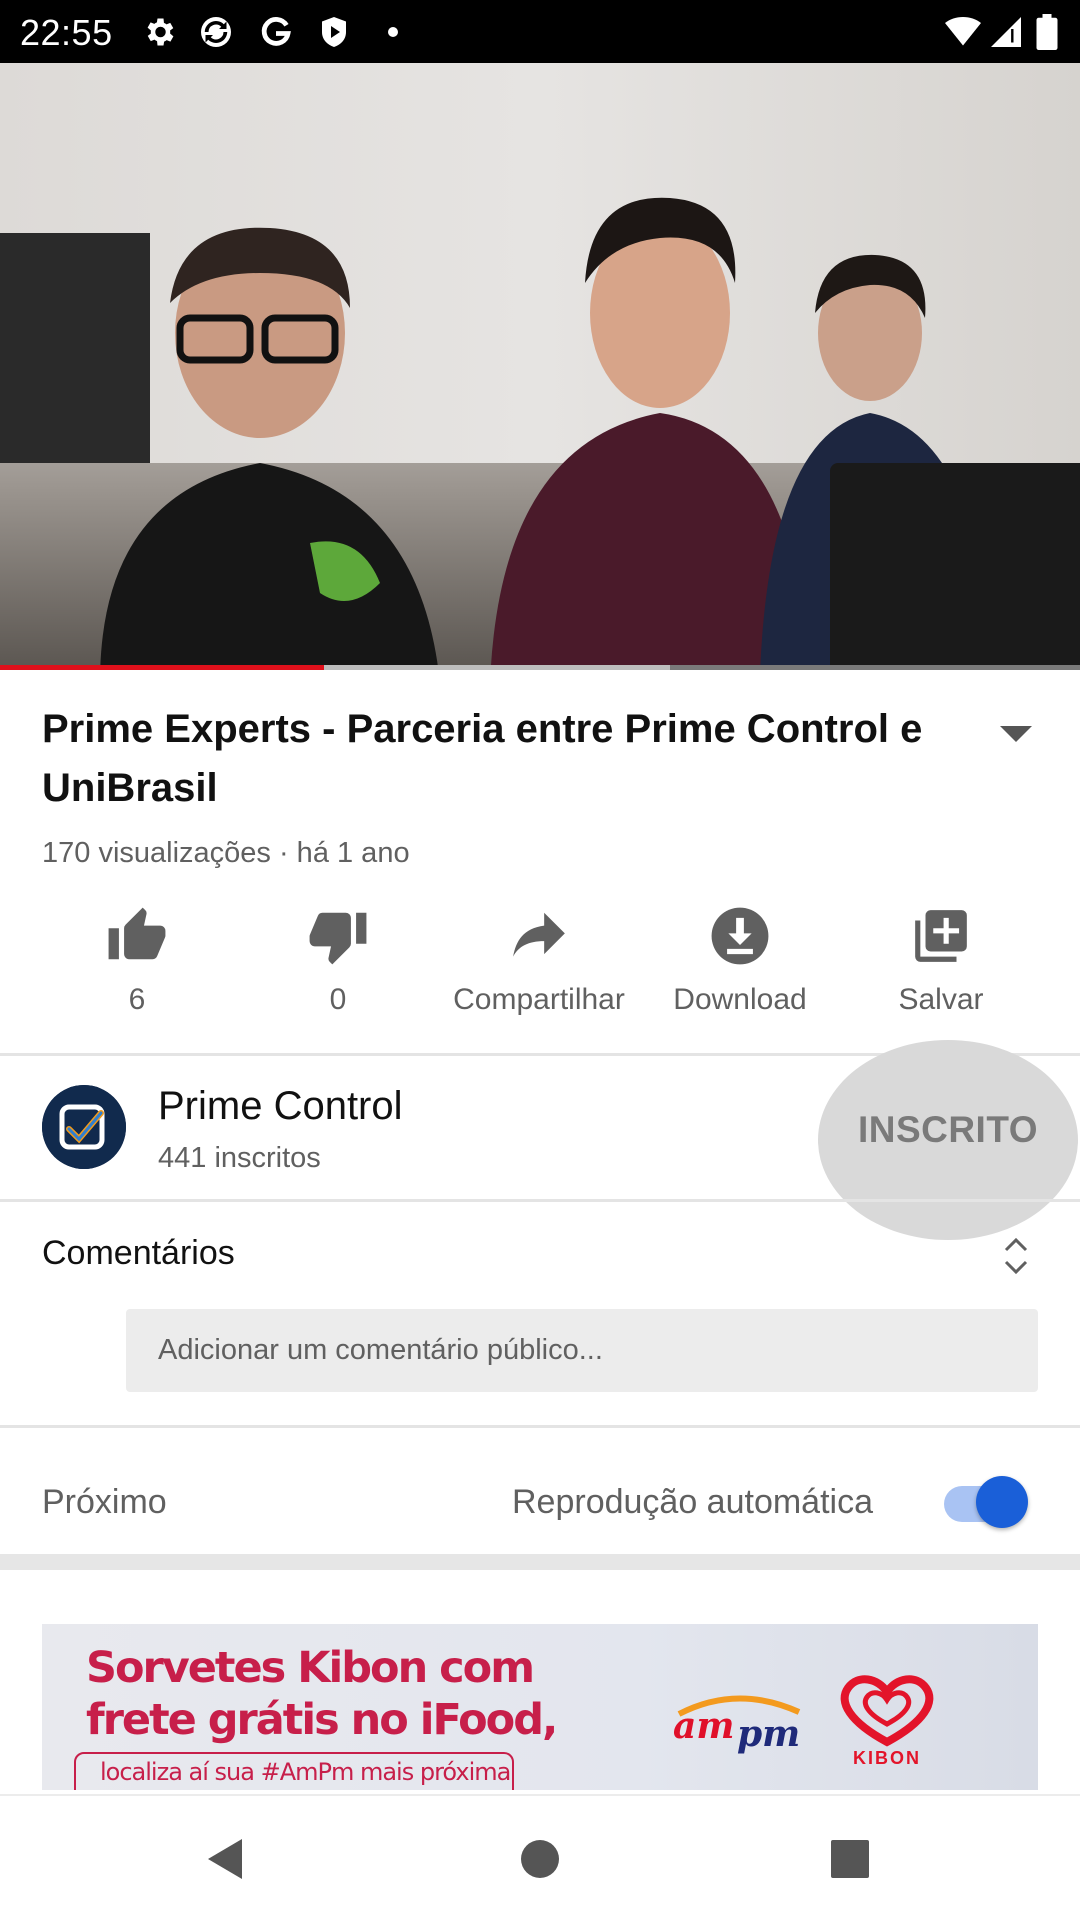  What do you see at coordinates (137, 999) in the screenshot?
I see `like-count: 6` at bounding box center [137, 999].